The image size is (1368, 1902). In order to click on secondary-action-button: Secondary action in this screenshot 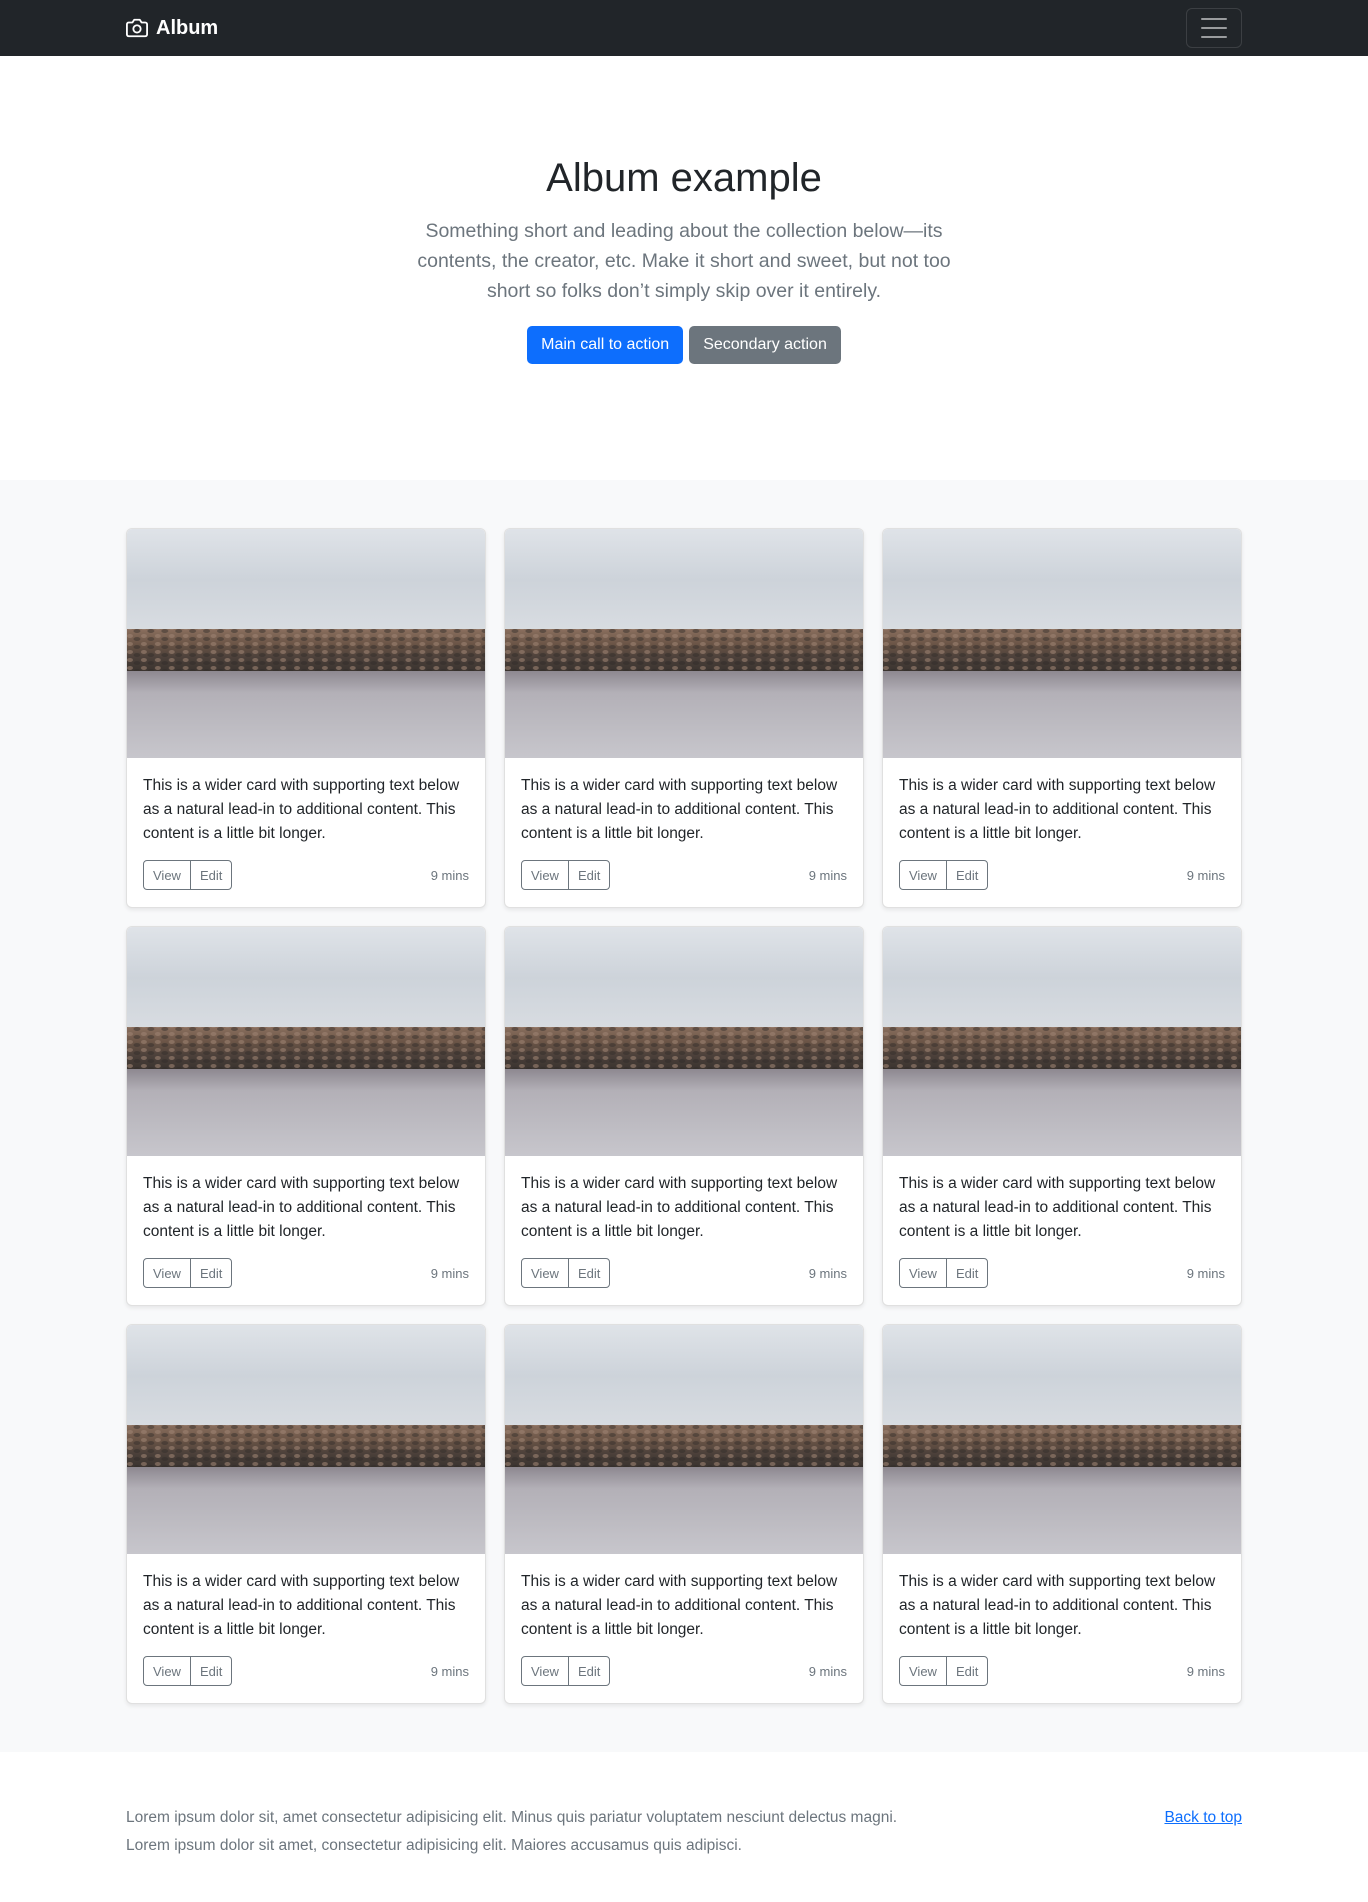, I will do `click(765, 345)`.